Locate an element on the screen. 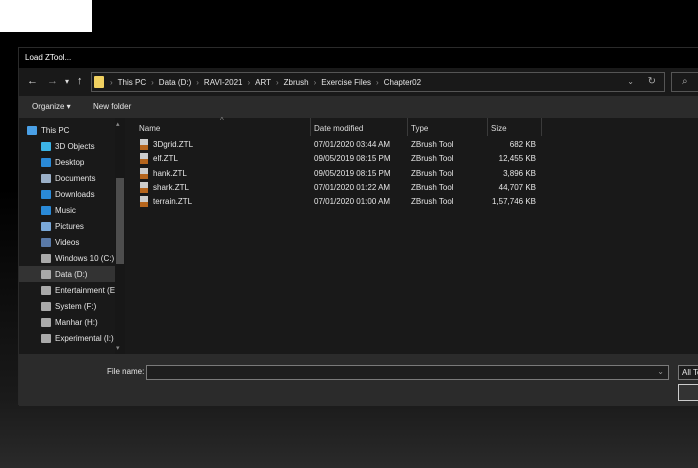 The width and height of the screenshot is (698, 468). column-name: Name is located at coordinates (149, 128).